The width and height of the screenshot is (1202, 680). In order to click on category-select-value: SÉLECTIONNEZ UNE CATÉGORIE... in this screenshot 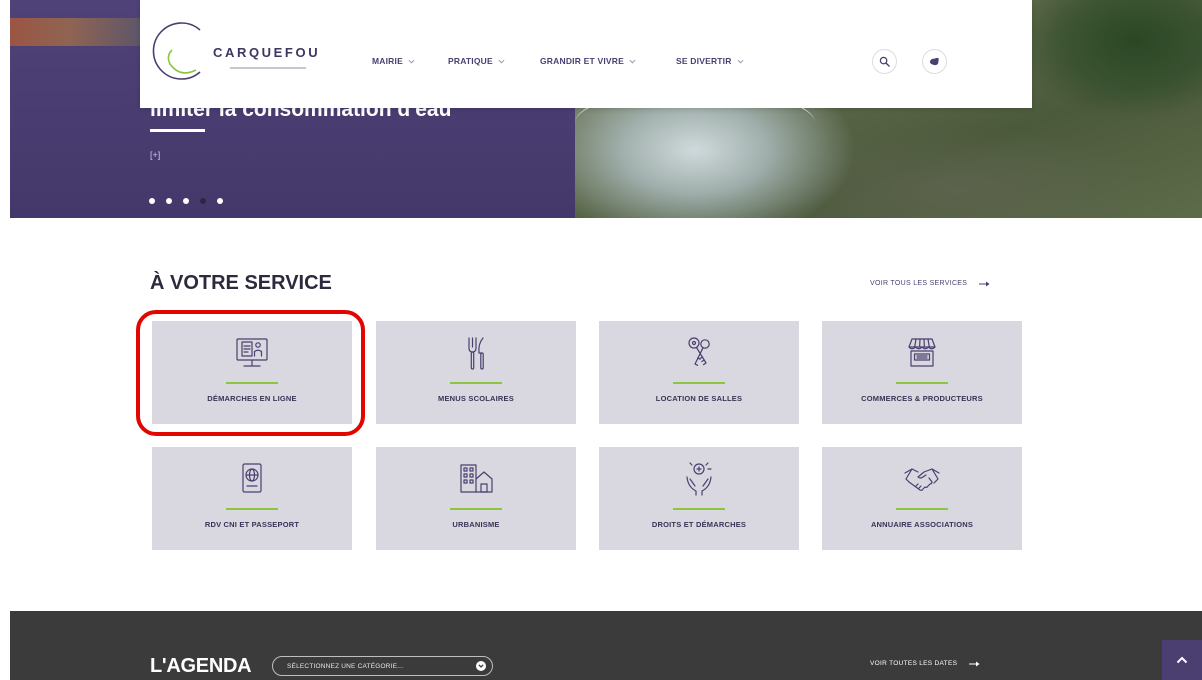, I will do `click(345, 666)`.